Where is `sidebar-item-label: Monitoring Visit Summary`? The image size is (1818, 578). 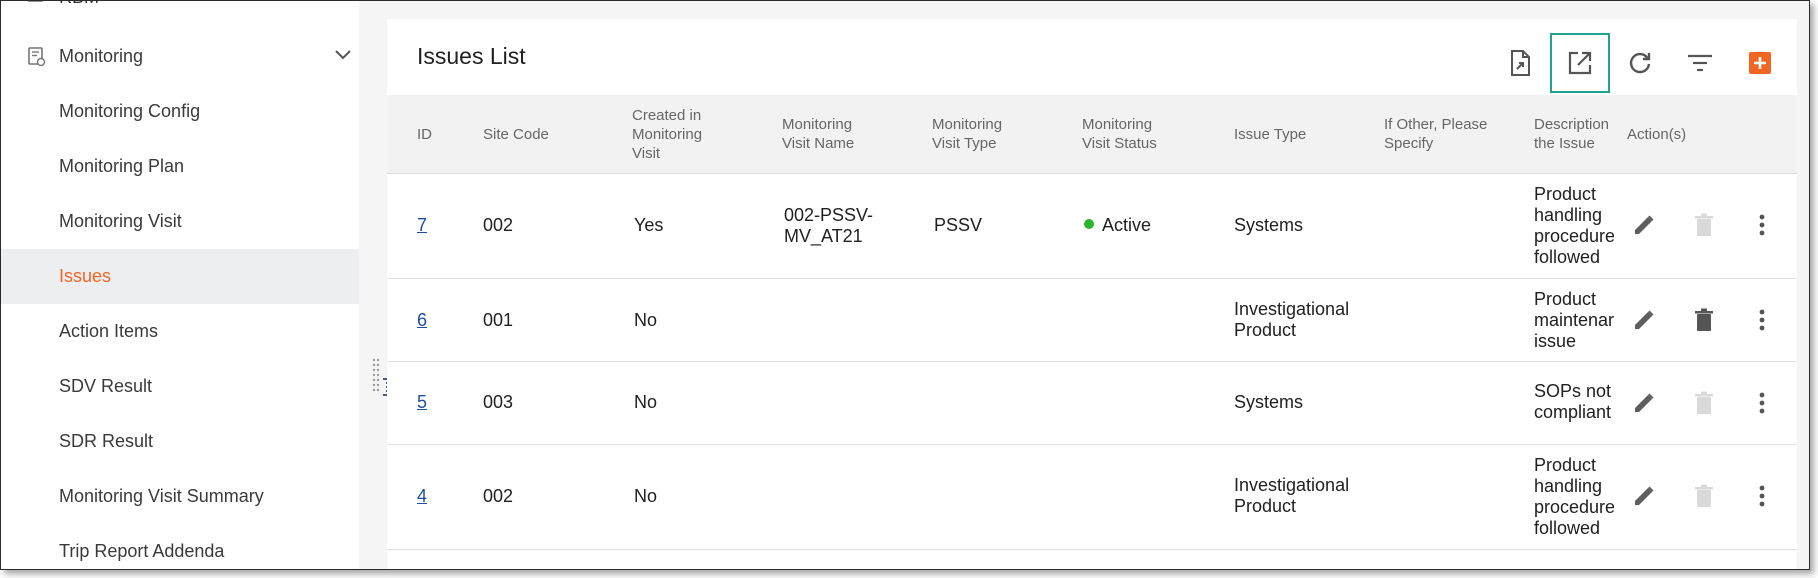 sidebar-item-label: Monitoring Visit Summary is located at coordinates (161, 496).